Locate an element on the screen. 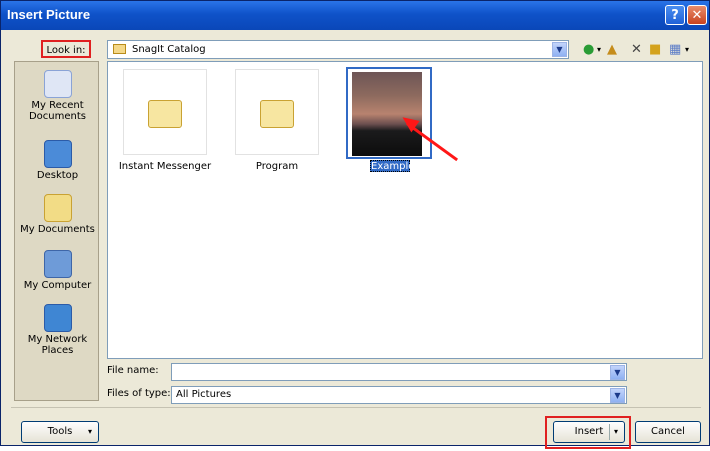 Image resolution: width=710 pixels, height=451 pixels. my-documents-icon is located at coordinates (57, 208).